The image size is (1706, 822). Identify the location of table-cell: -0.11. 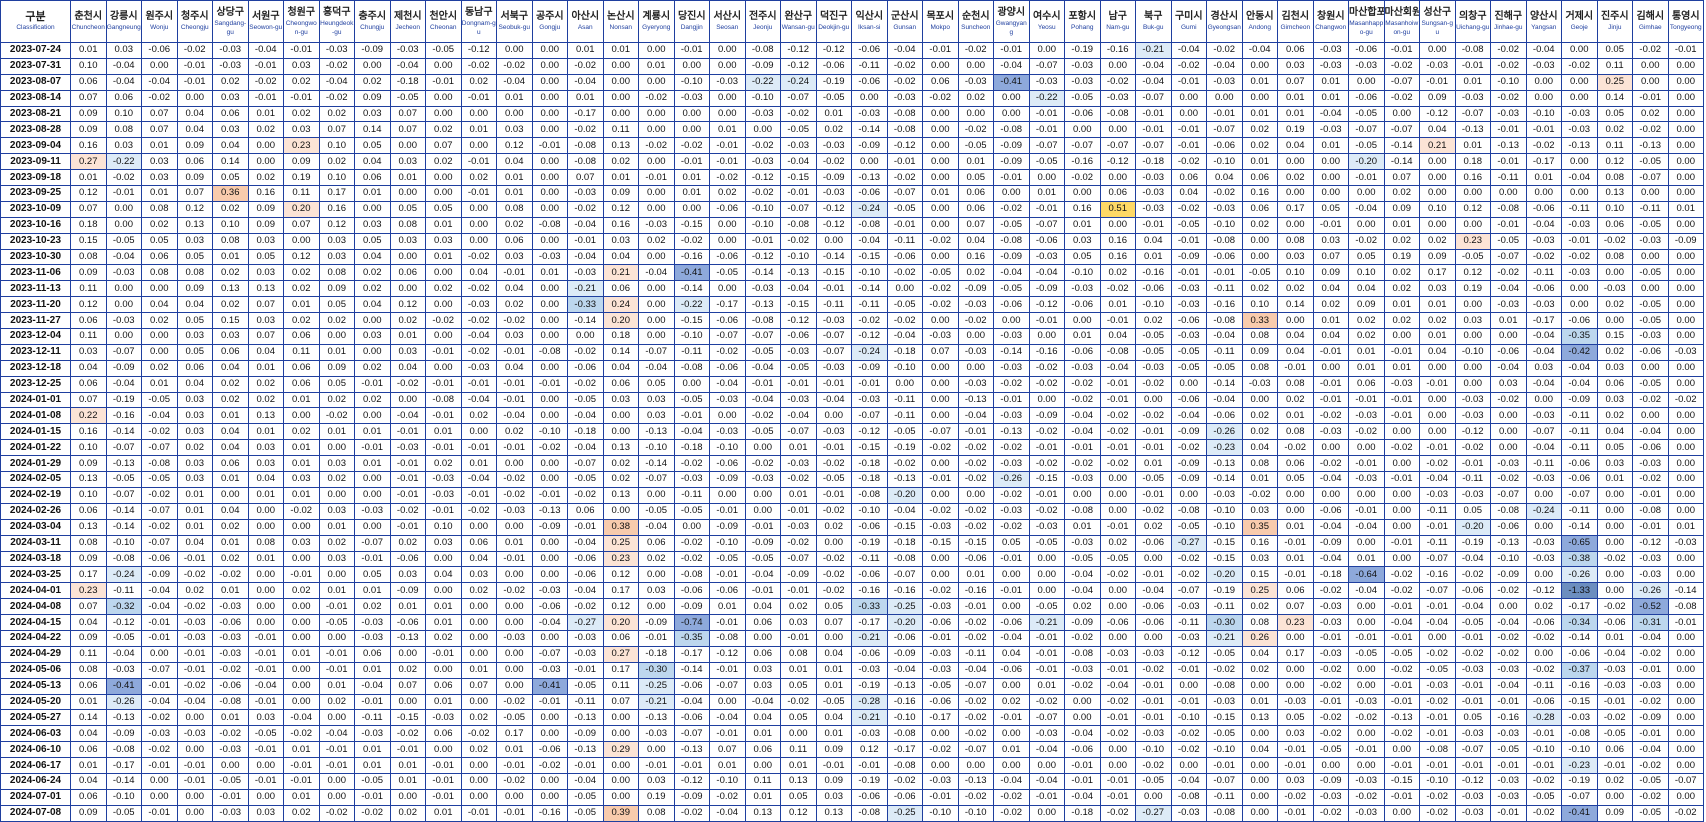
(1543, 273).